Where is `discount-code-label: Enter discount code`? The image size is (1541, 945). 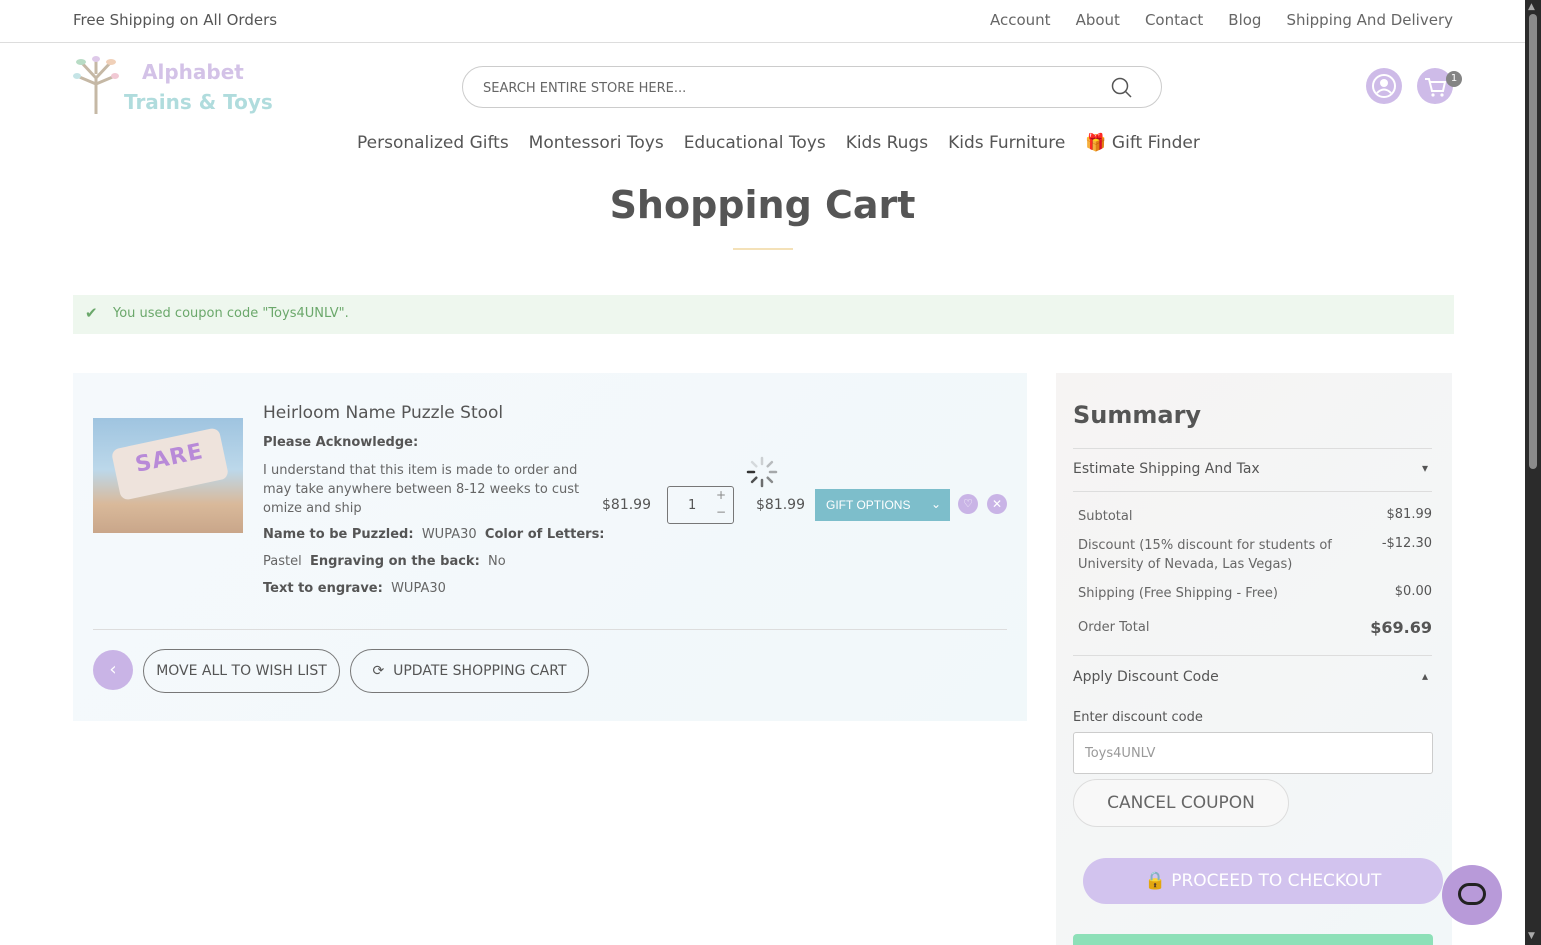
discount-code-label: Enter discount code is located at coordinates (1138, 717).